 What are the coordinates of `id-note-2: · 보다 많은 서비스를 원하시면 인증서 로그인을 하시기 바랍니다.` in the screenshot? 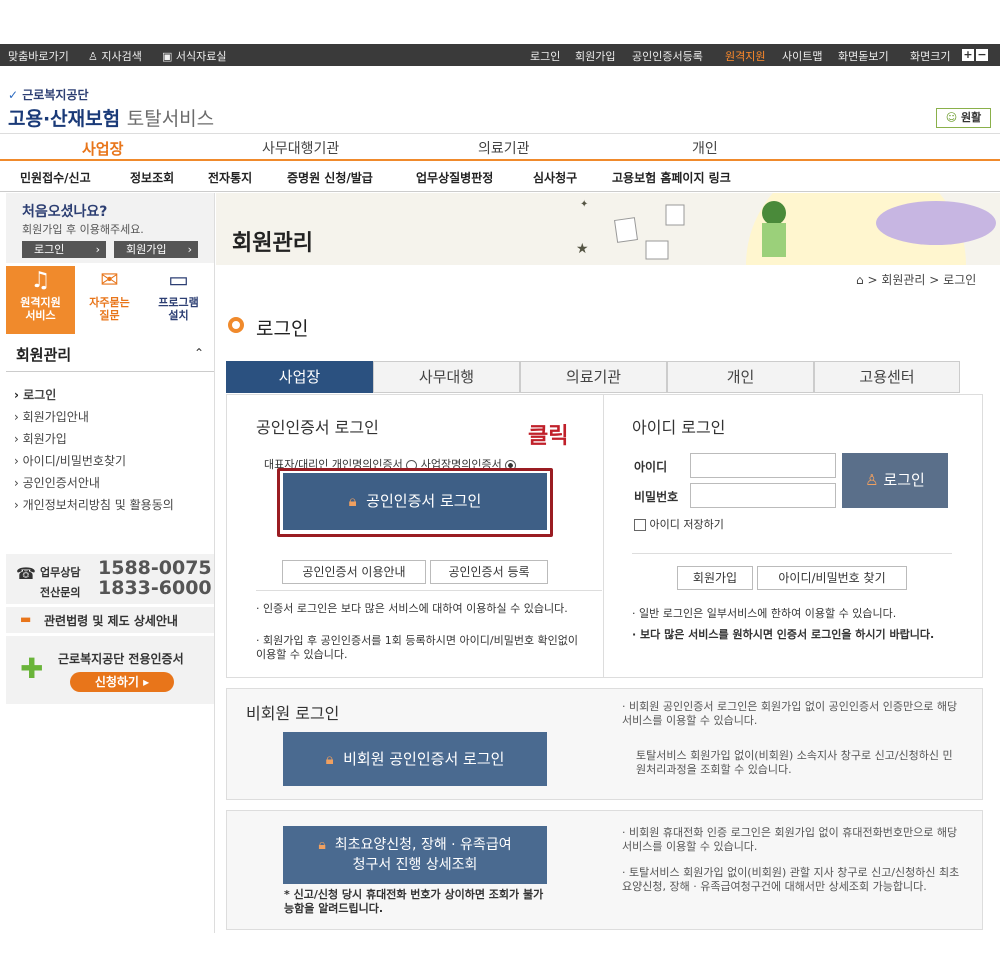 It's located at (783, 634).